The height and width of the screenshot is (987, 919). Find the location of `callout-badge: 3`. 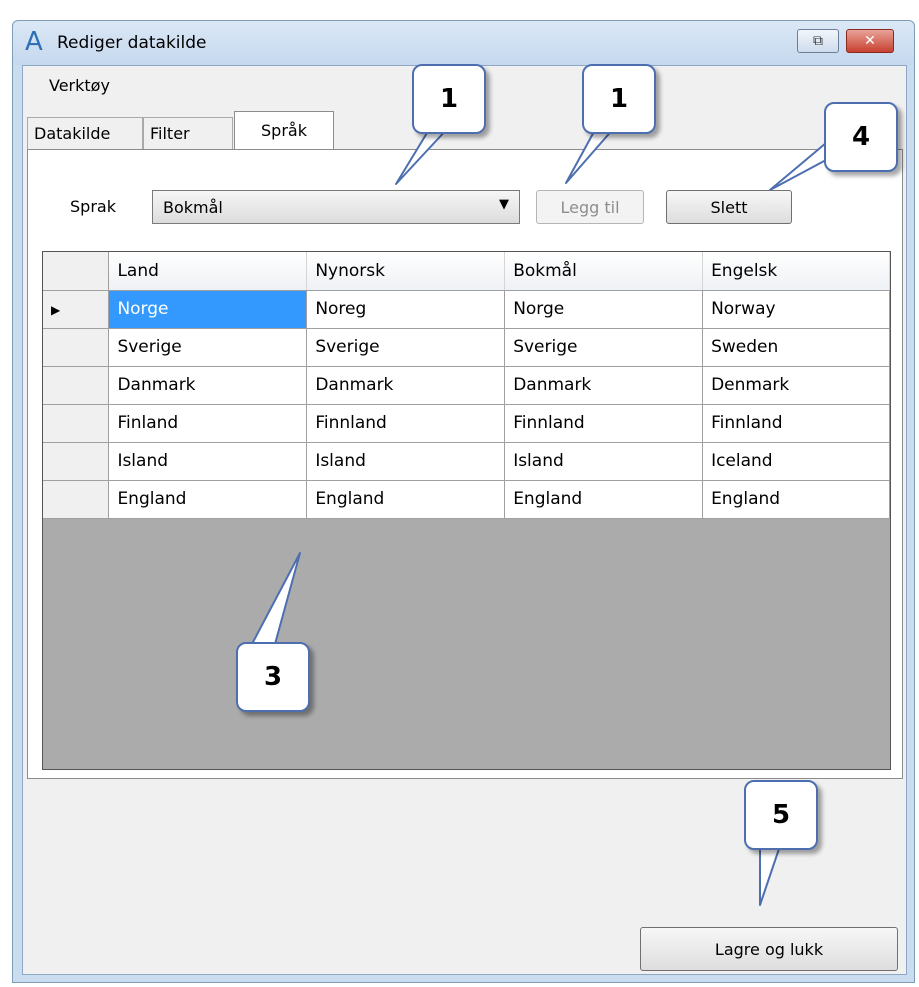

callout-badge: 3 is located at coordinates (273, 677).